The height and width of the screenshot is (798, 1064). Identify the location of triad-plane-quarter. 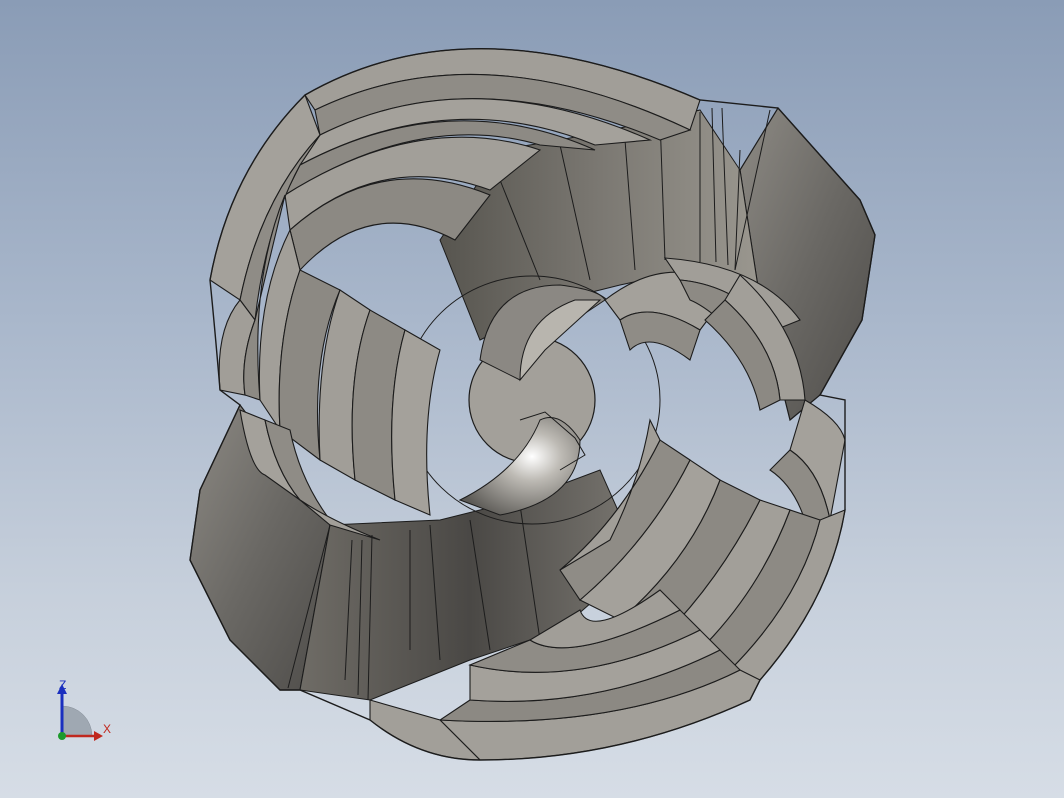
(77, 721).